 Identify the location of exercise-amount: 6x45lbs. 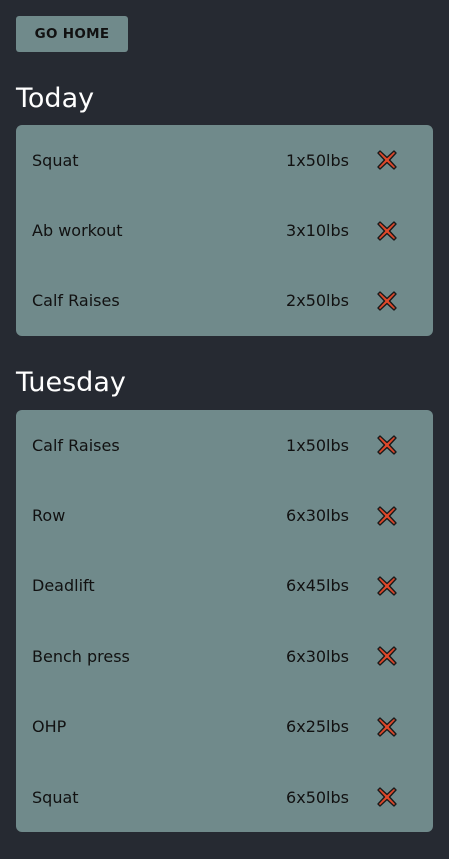
(317, 586).